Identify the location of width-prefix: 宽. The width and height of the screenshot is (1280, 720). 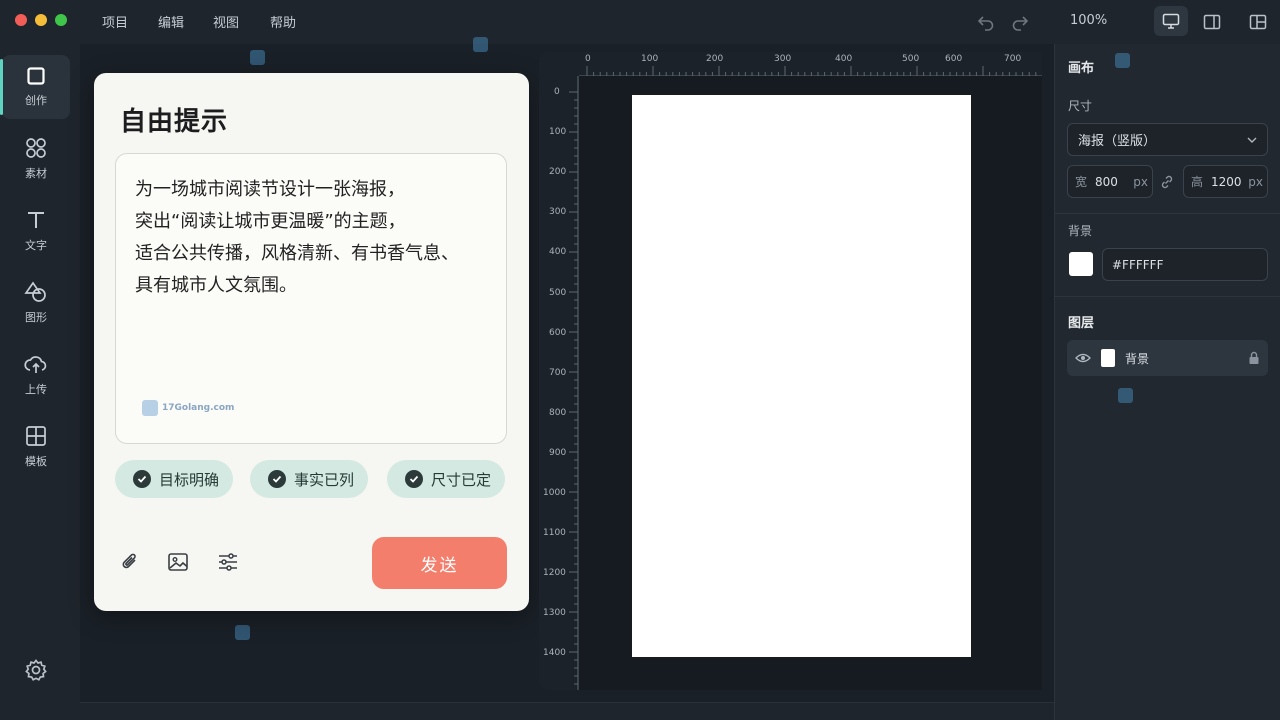
(1081, 182).